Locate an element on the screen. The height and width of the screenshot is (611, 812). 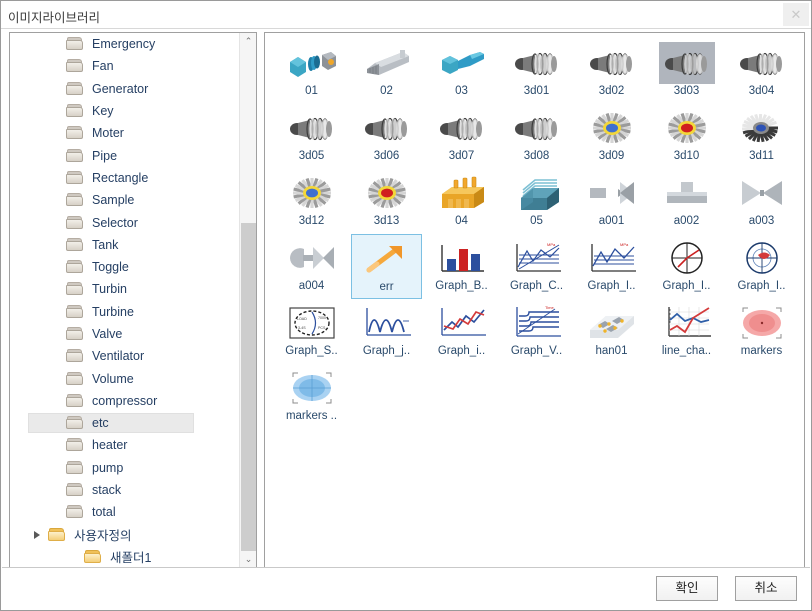
grid-item-Graph_I: MPa Graph_I.. is located at coordinates (611, 266).